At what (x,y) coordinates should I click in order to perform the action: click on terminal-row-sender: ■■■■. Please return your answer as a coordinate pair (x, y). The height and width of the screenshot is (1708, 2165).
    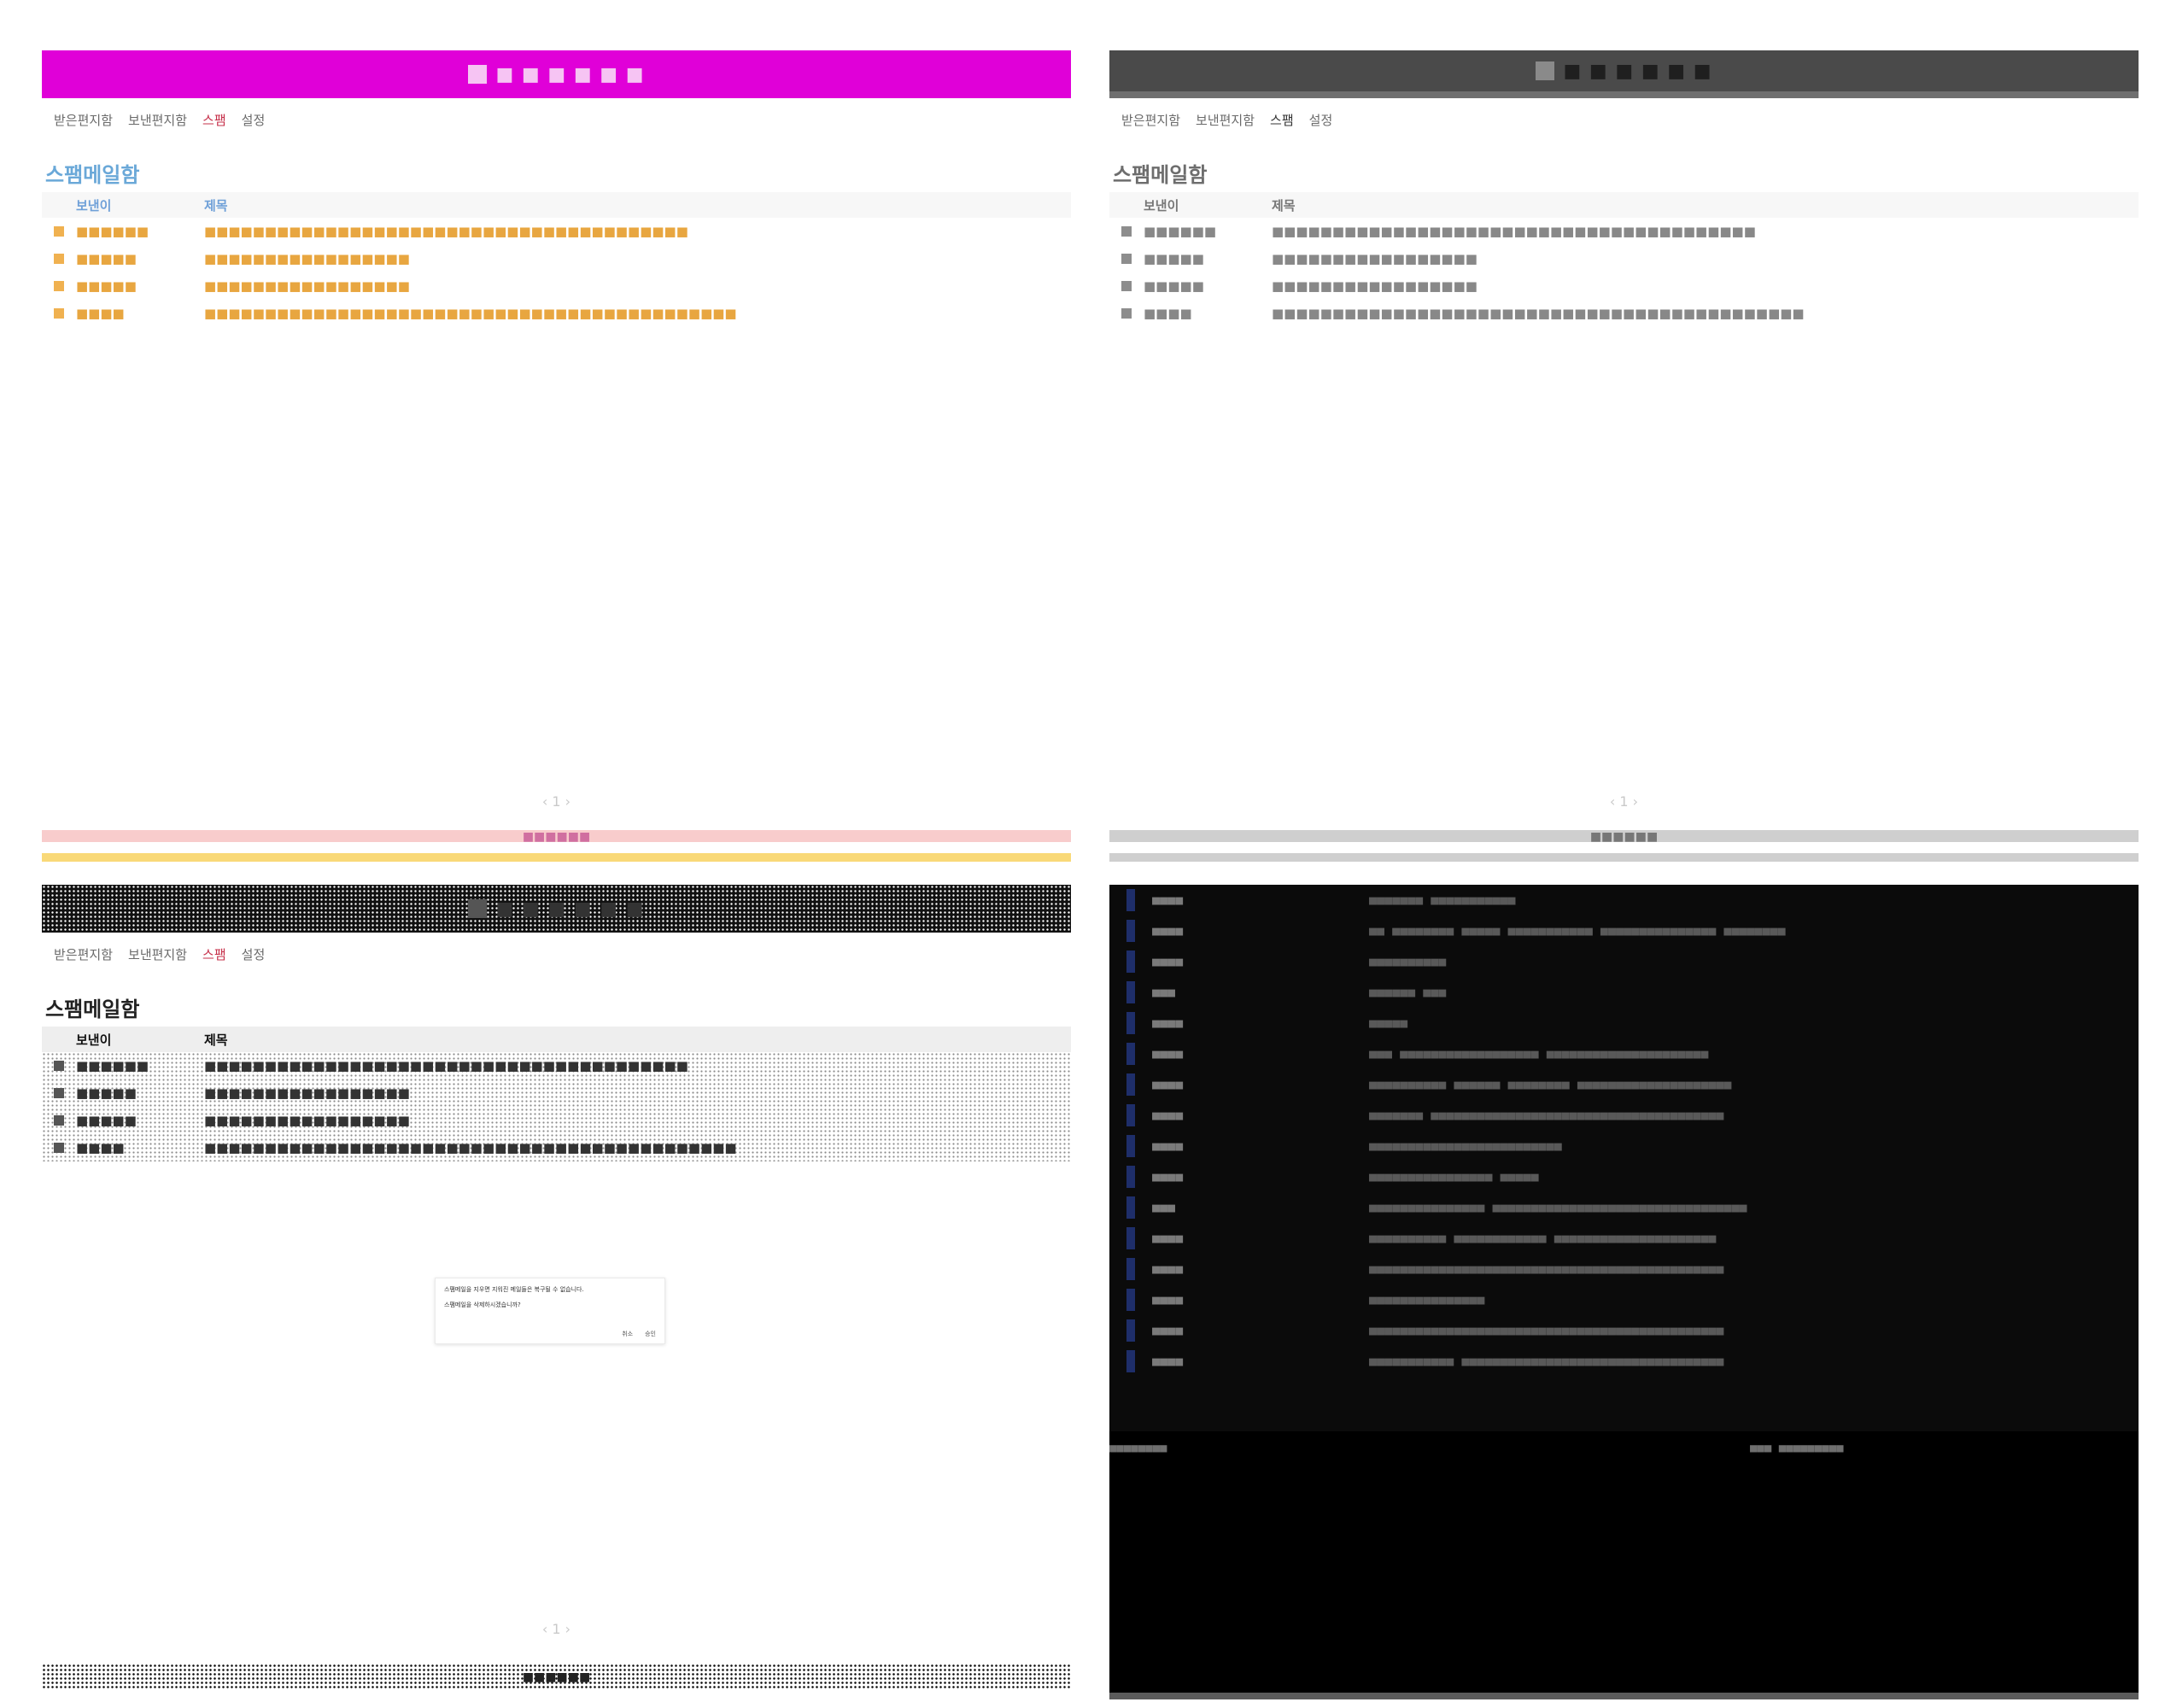
    Looking at the image, I should click on (1168, 1146).